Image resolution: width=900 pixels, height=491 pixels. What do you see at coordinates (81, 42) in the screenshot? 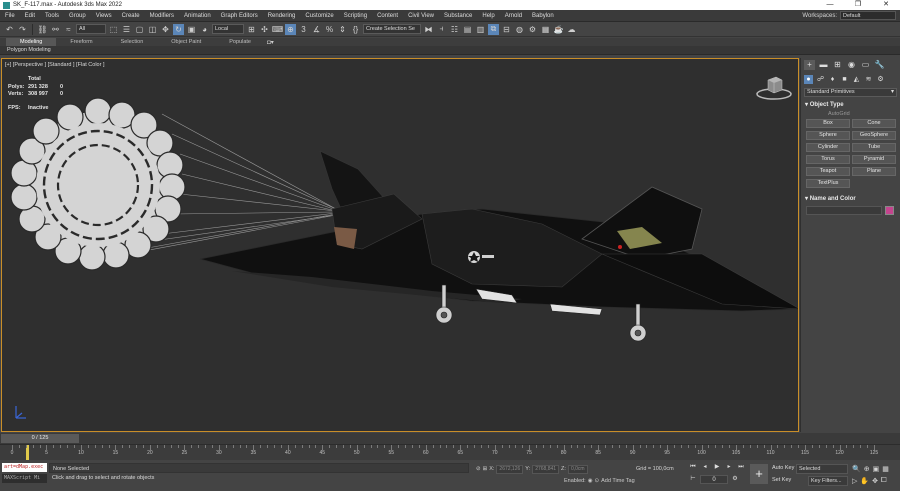
I see `tab-freeform: Freeform` at bounding box center [81, 42].